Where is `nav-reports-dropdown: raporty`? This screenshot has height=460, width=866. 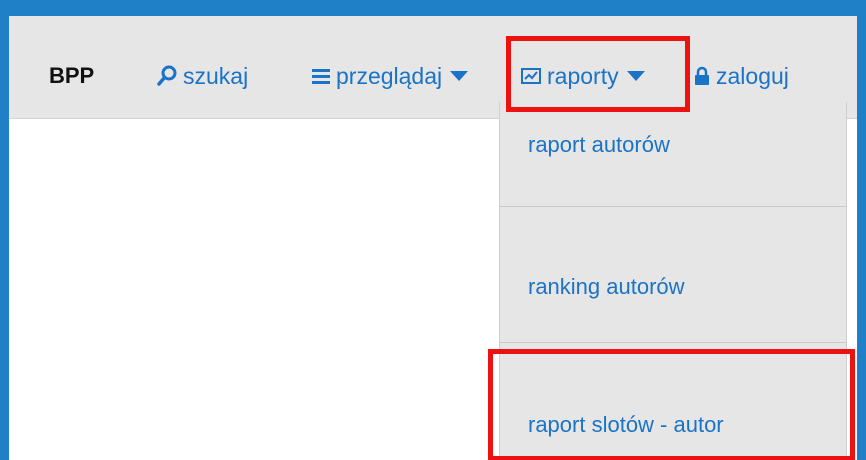 nav-reports-dropdown: raporty is located at coordinates (583, 76).